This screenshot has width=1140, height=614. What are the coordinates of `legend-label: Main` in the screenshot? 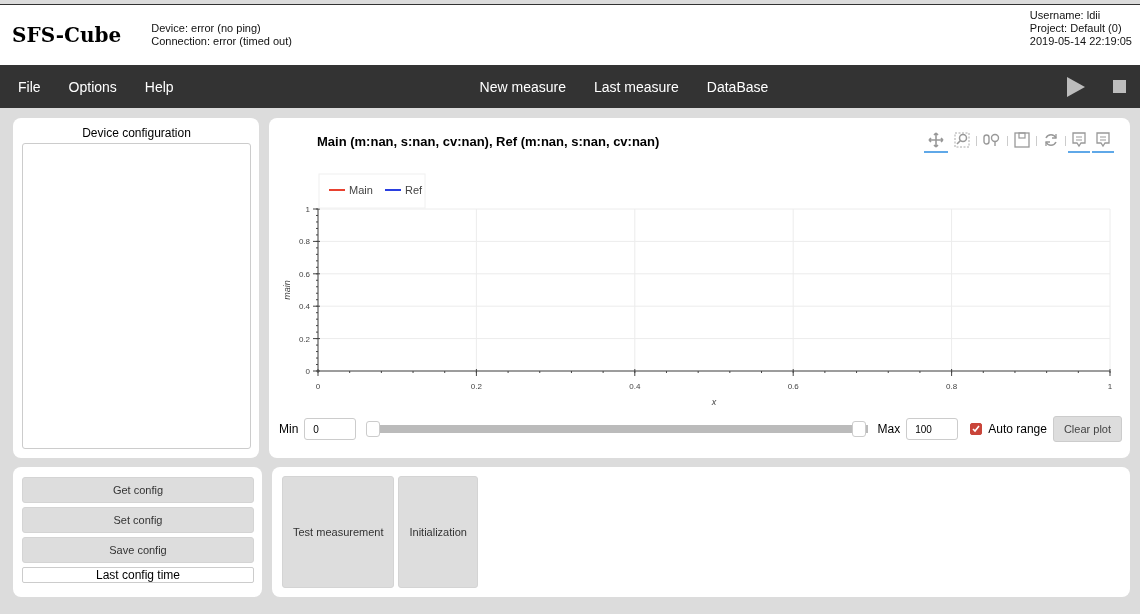 It's located at (361, 190).